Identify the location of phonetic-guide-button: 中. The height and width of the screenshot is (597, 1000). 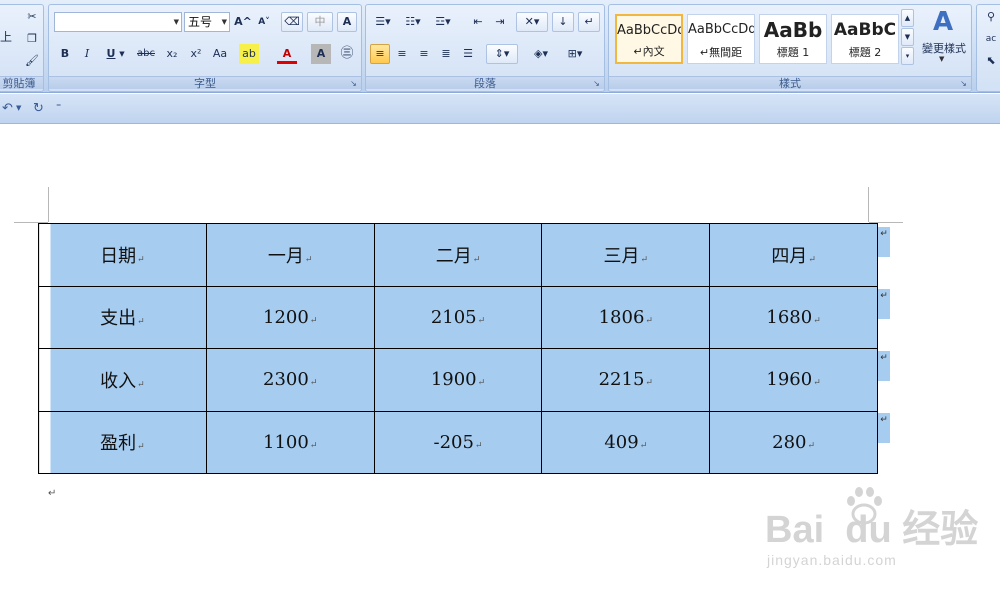
(320, 22).